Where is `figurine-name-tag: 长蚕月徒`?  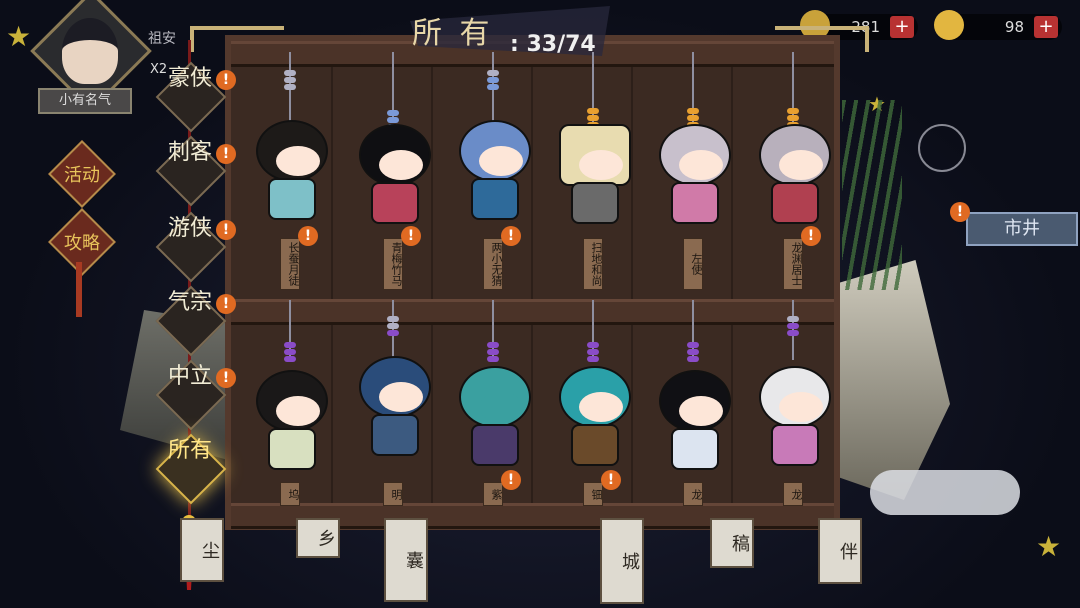 figurine-name-tag: 长蚕月徒 is located at coordinates (290, 264).